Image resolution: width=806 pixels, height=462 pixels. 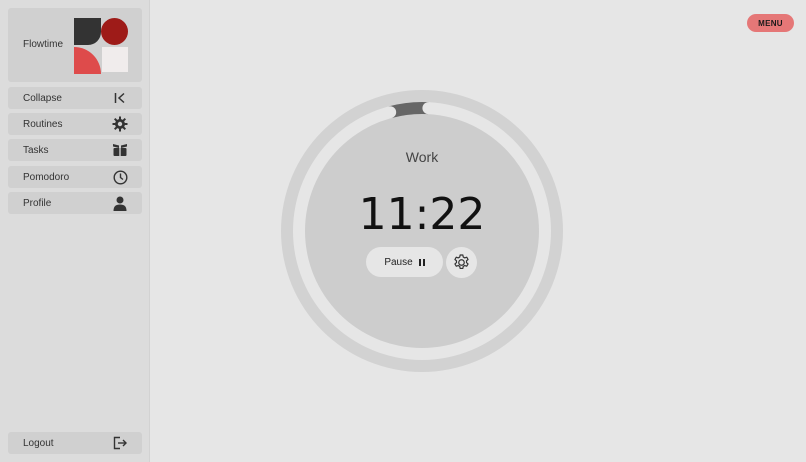 I want to click on brand-card: Flowtime, so click(x=75, y=45).